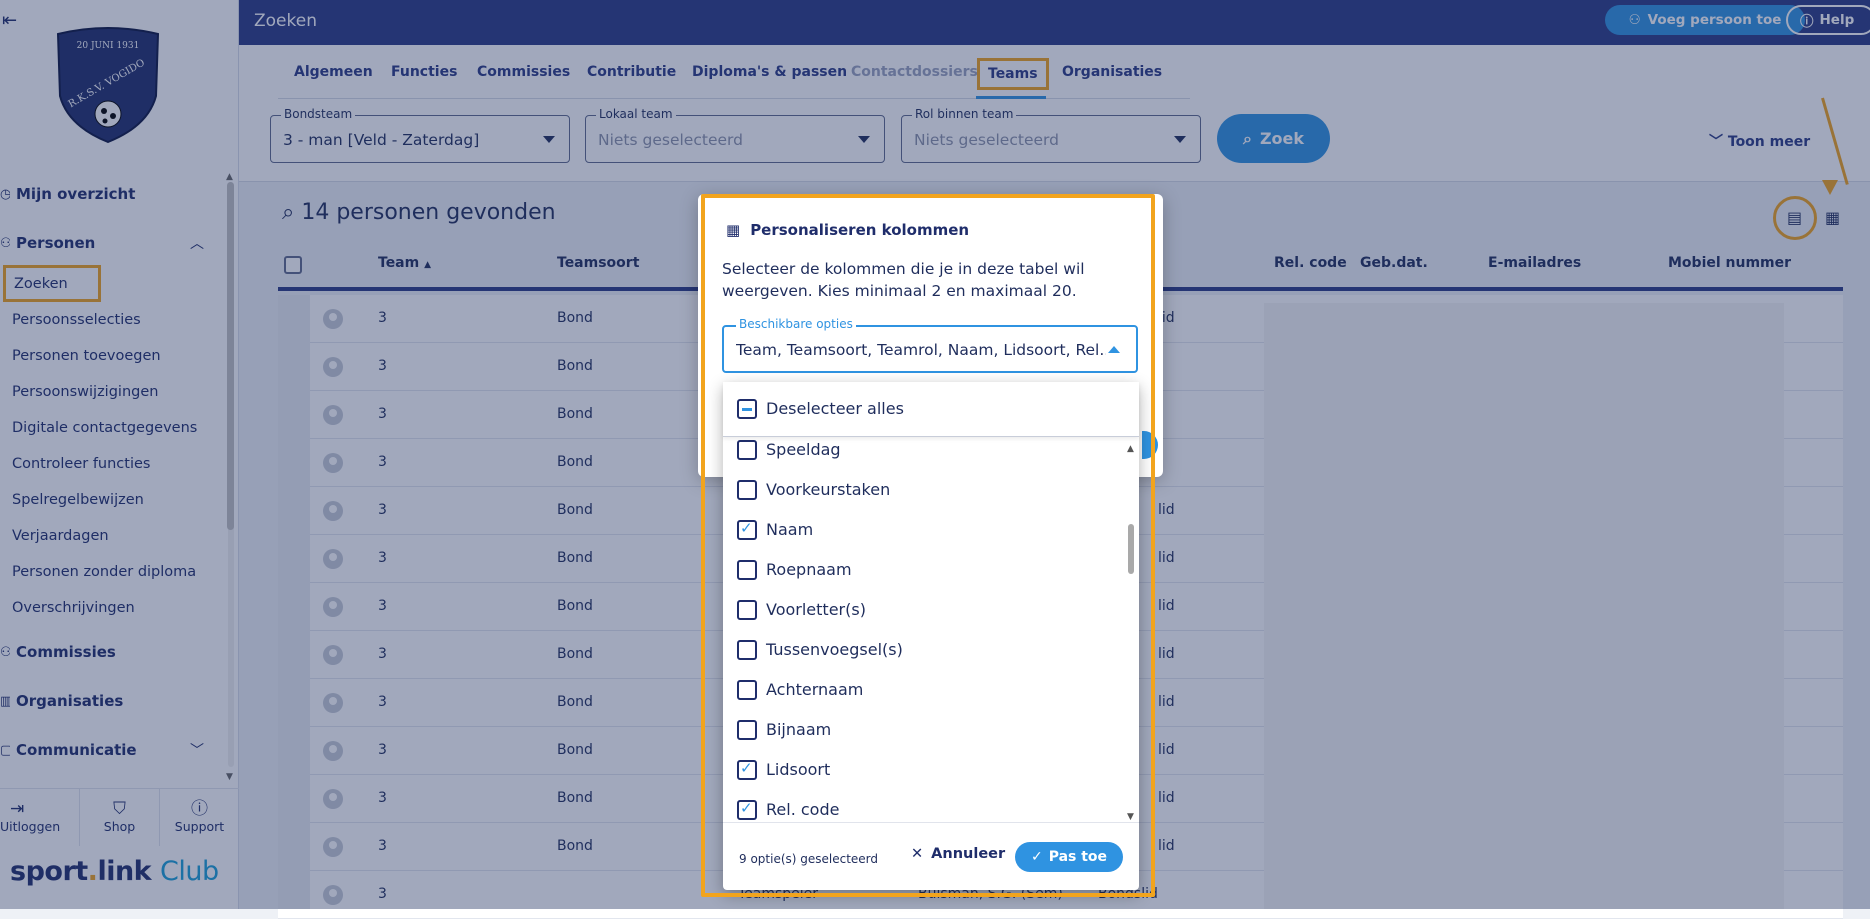 Image resolution: width=1870 pixels, height=919 pixels. Describe the element at coordinates (790, 529) in the screenshot. I see `option-label: Naam` at that location.